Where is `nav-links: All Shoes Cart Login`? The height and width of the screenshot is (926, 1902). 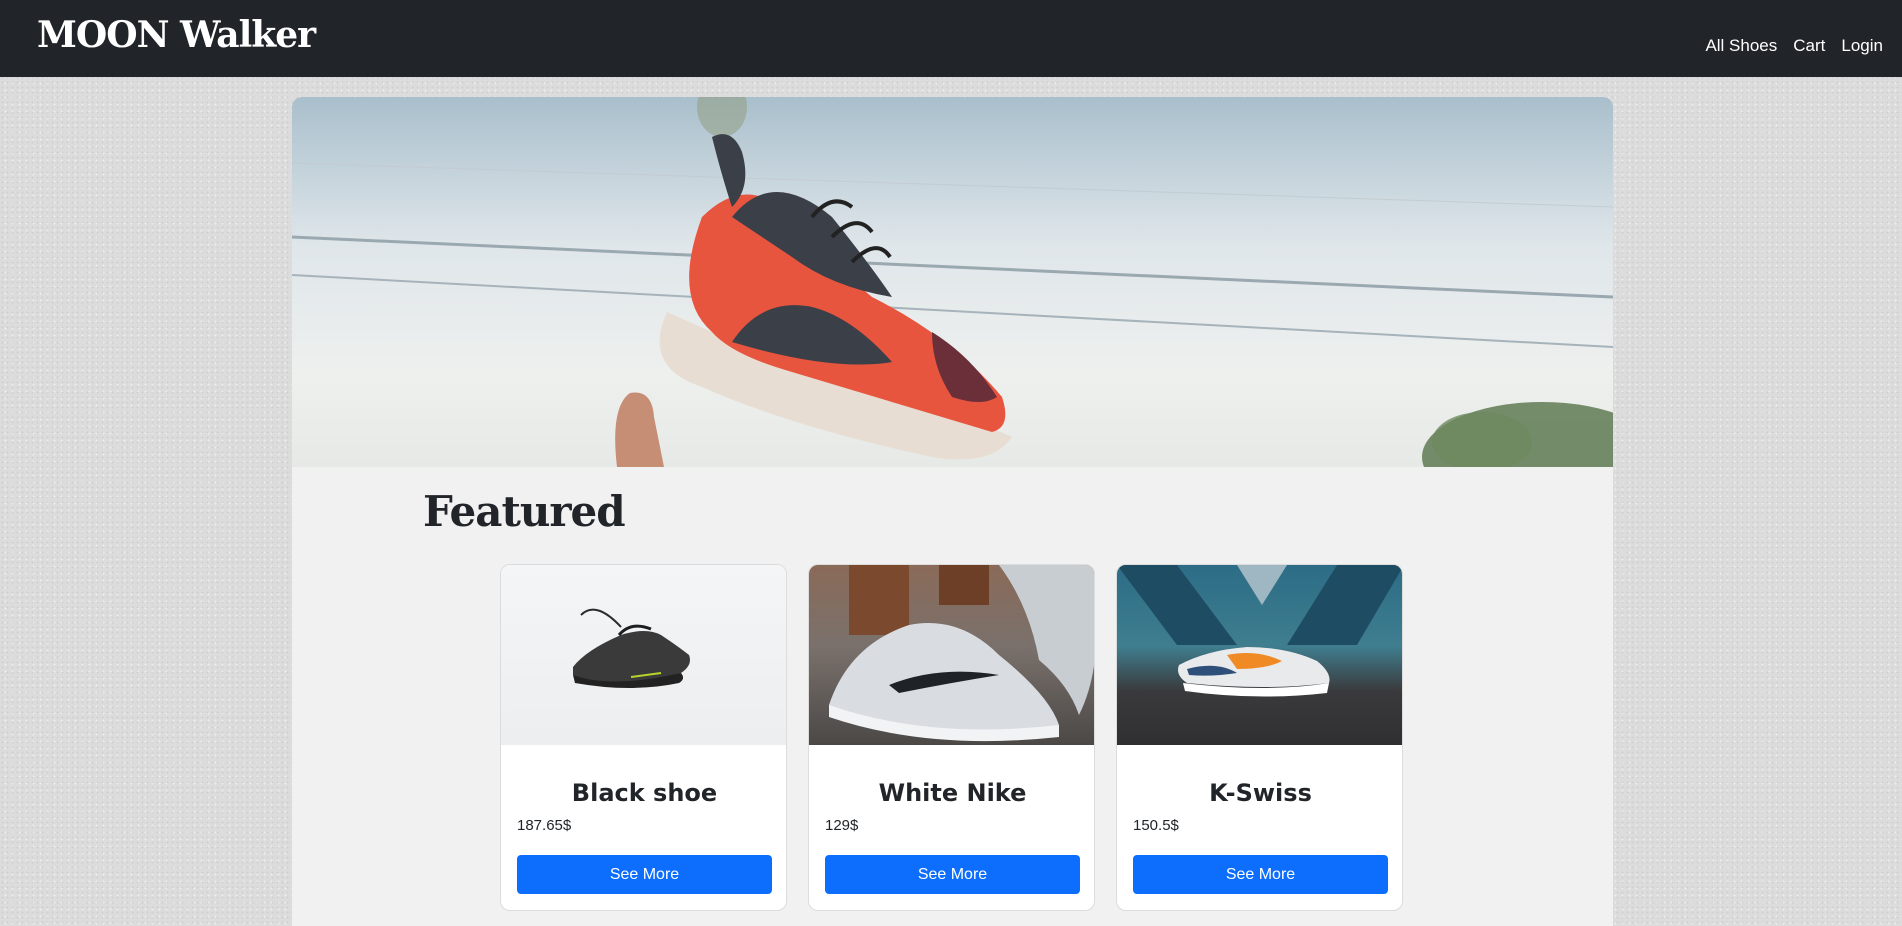
nav-links: All Shoes Cart Login is located at coordinates (1794, 46).